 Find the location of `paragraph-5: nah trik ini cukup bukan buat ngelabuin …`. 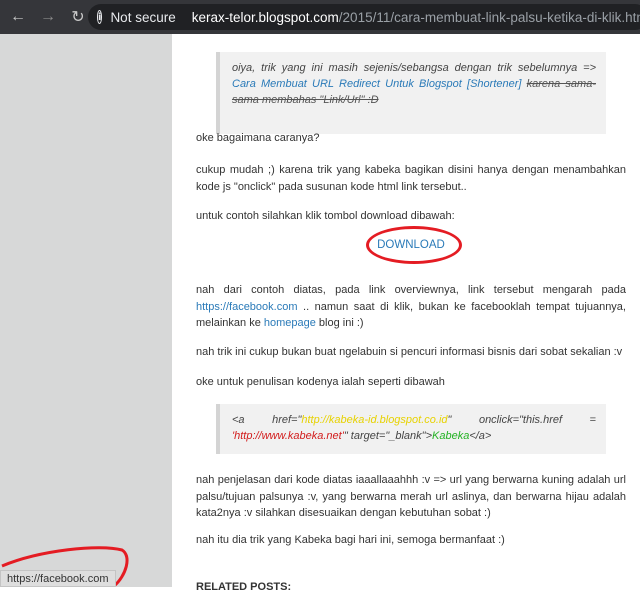

paragraph-5: nah trik ini cukup bukan buat ngelabuin … is located at coordinates (409, 352).